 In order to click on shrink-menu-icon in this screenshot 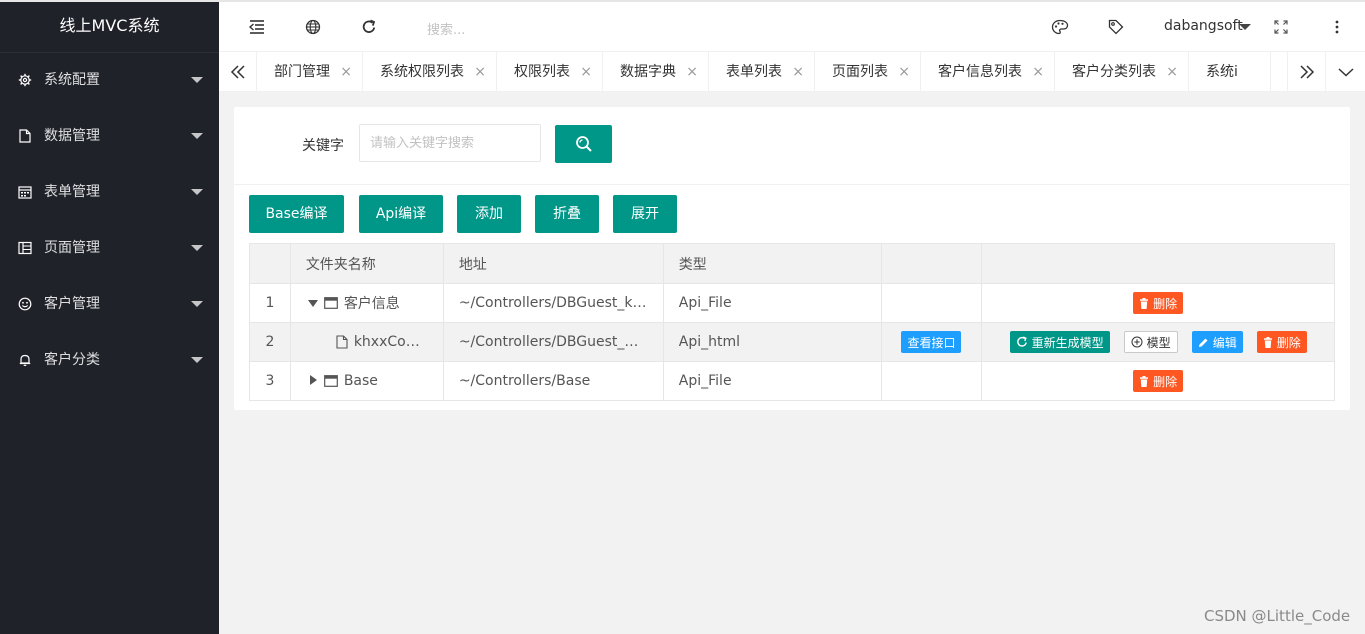, I will do `click(257, 27)`.